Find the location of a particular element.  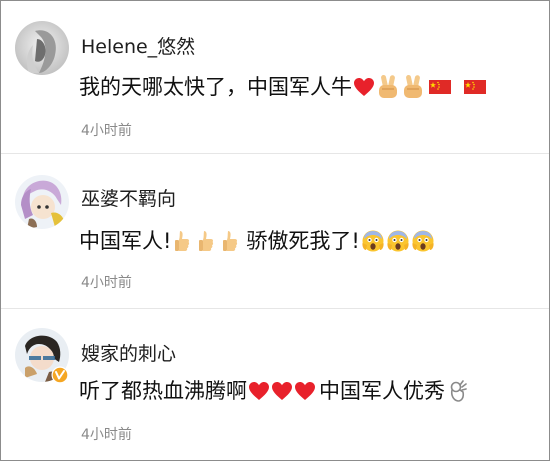

comment-text-part: 骄傲死我了! is located at coordinates (303, 241).